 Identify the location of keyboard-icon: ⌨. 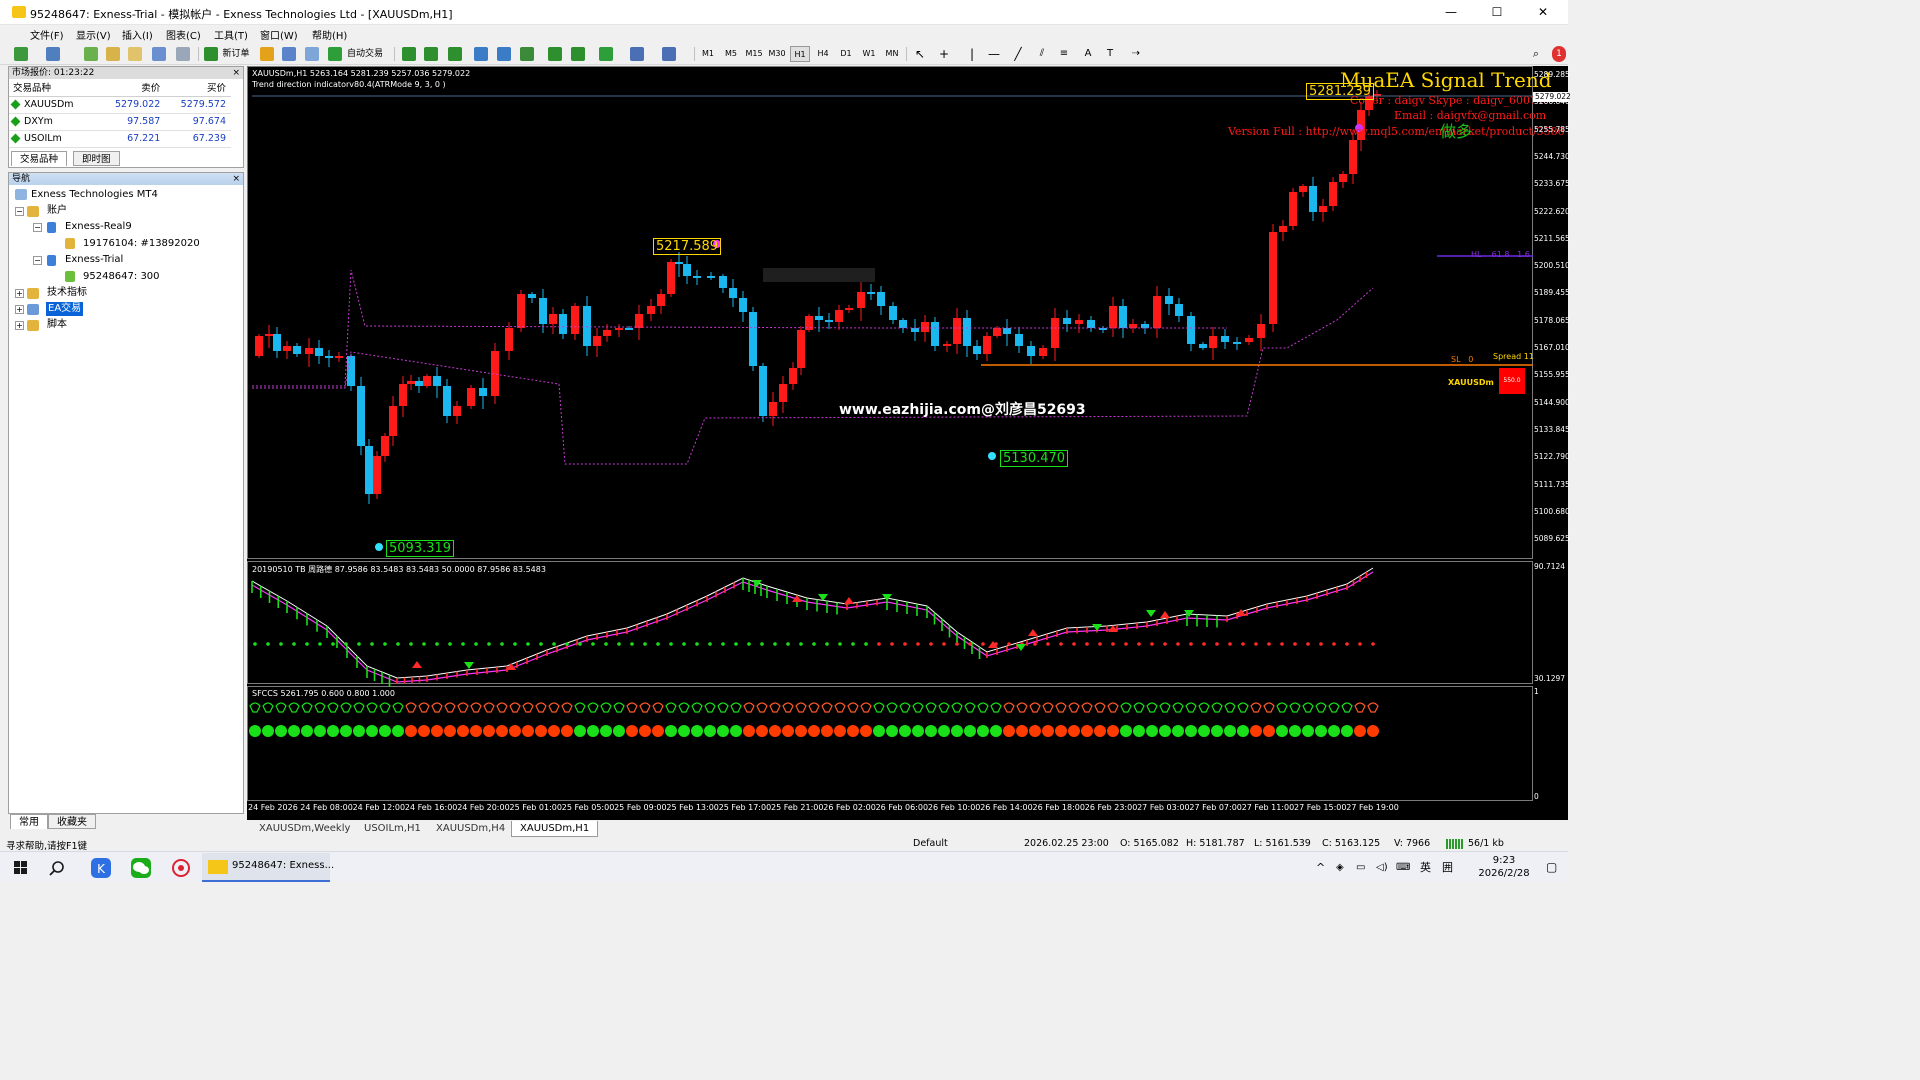
(1403, 867).